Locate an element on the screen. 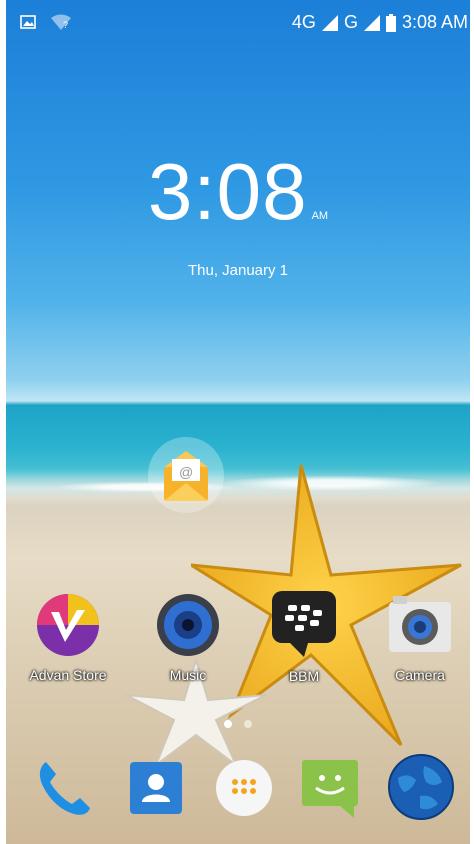 The width and height of the screenshot is (474, 844). app-music: Music is located at coordinates (188, 637).